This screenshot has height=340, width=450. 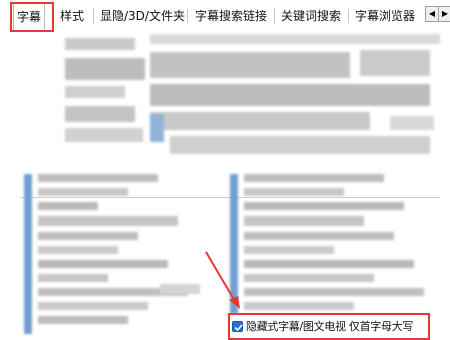 I want to click on tab-subtitle-browser: 字幕浏览器, so click(x=385, y=16).